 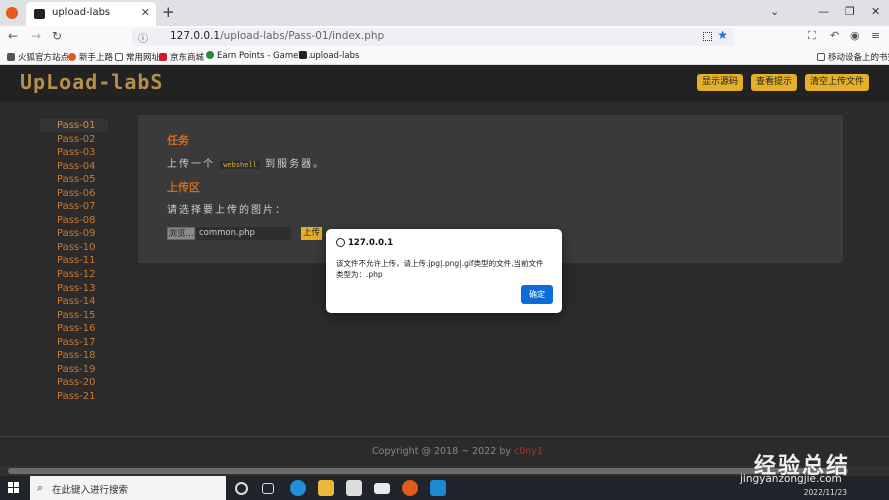 What do you see at coordinates (74, 206) in the screenshot?
I see `sidebar-item-pass-07: Pass-07` at bounding box center [74, 206].